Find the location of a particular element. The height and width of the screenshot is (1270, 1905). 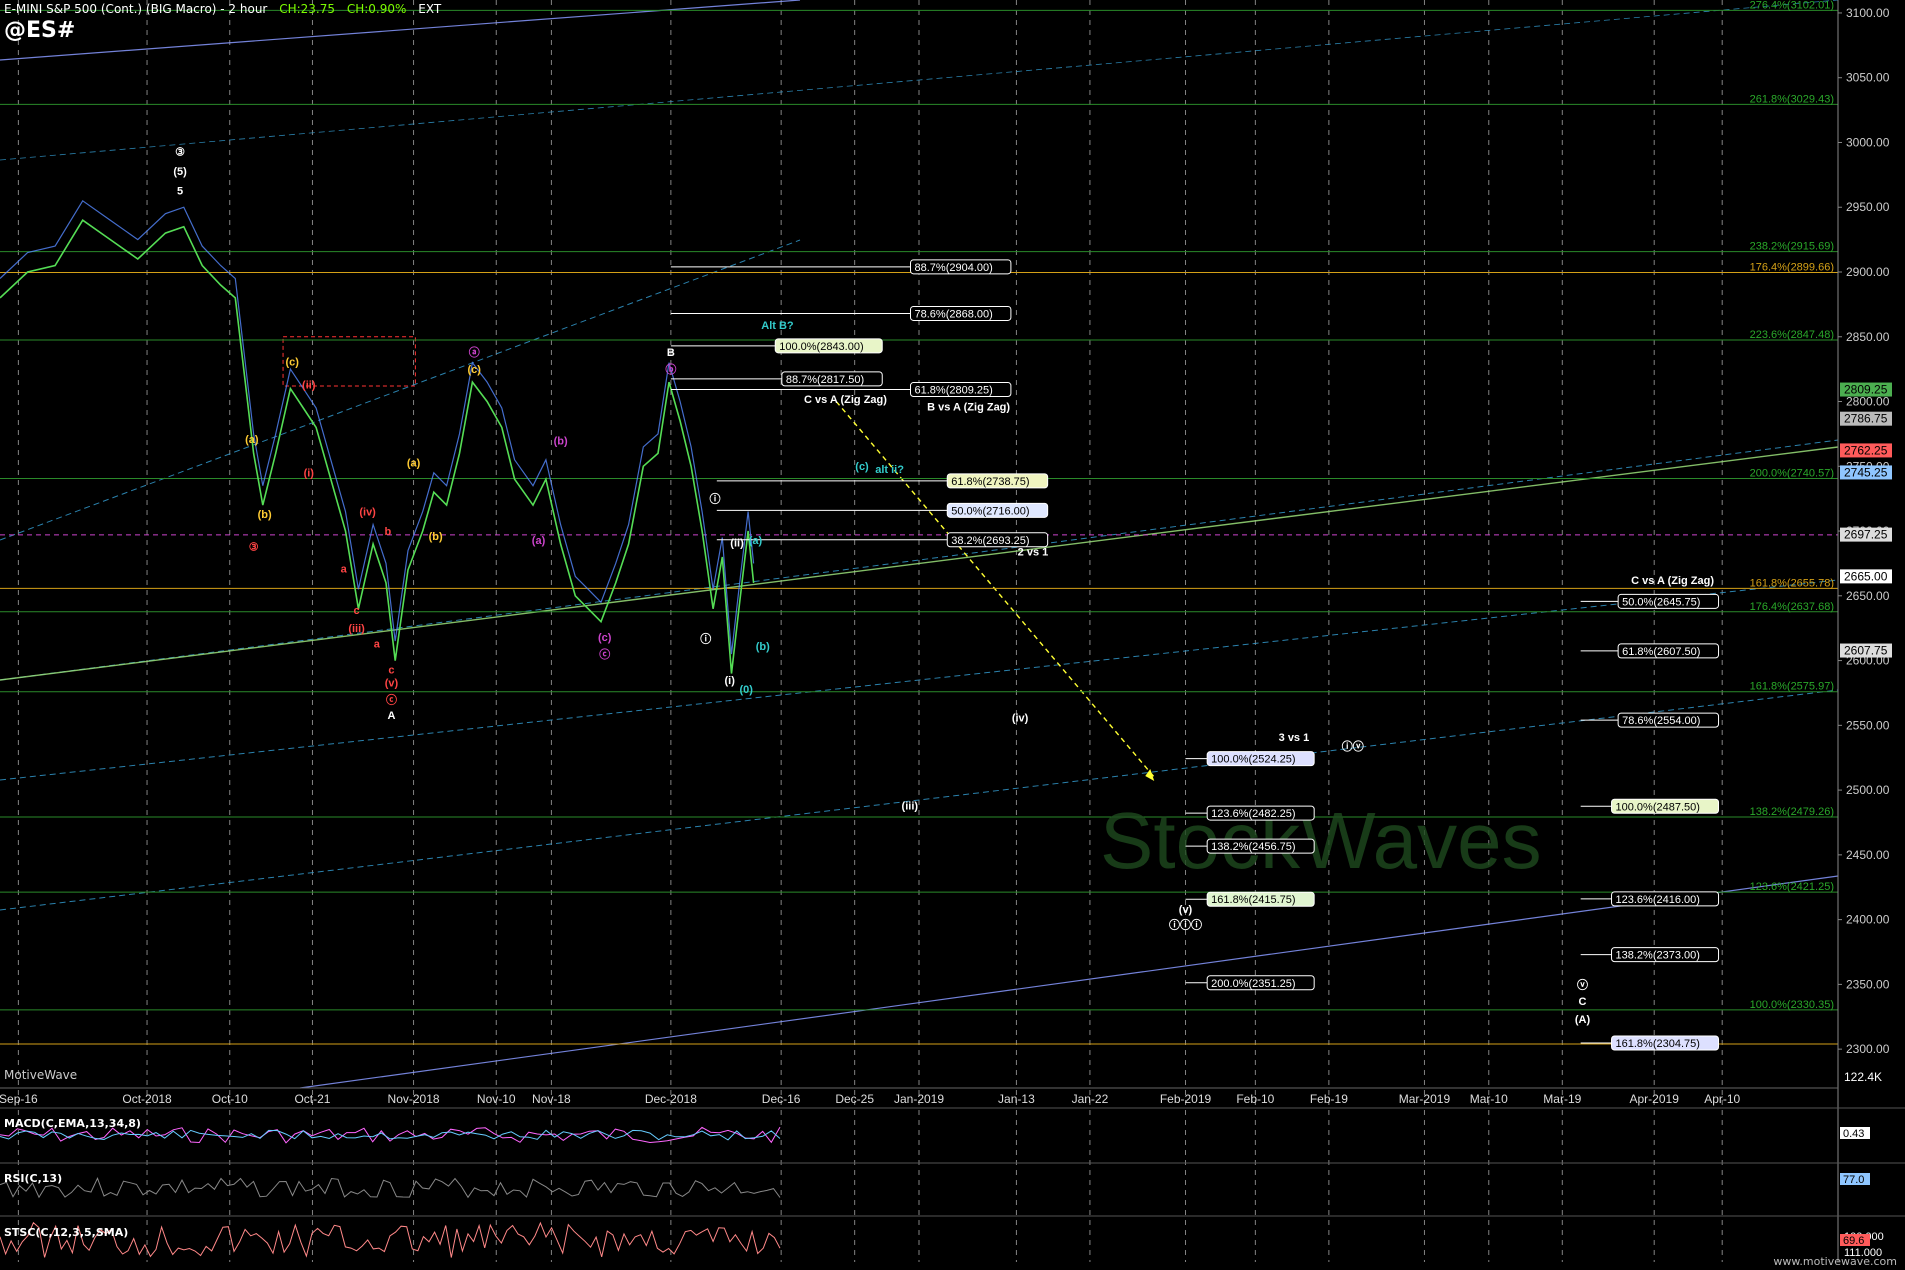

wave-label: ⓐ is located at coordinates (474, 352).